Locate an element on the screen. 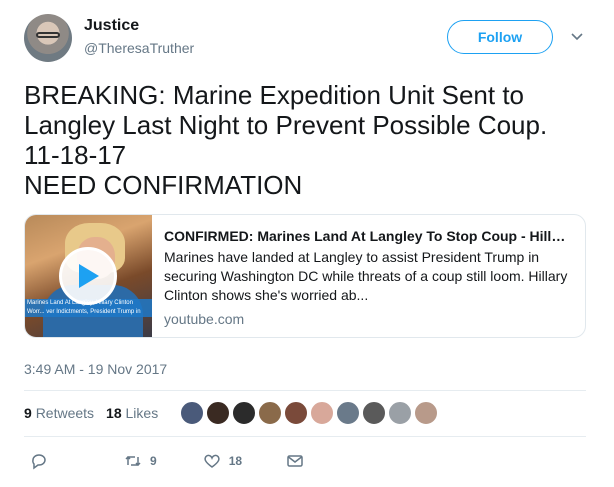  retweet-button: 9 is located at coordinates (140, 461).